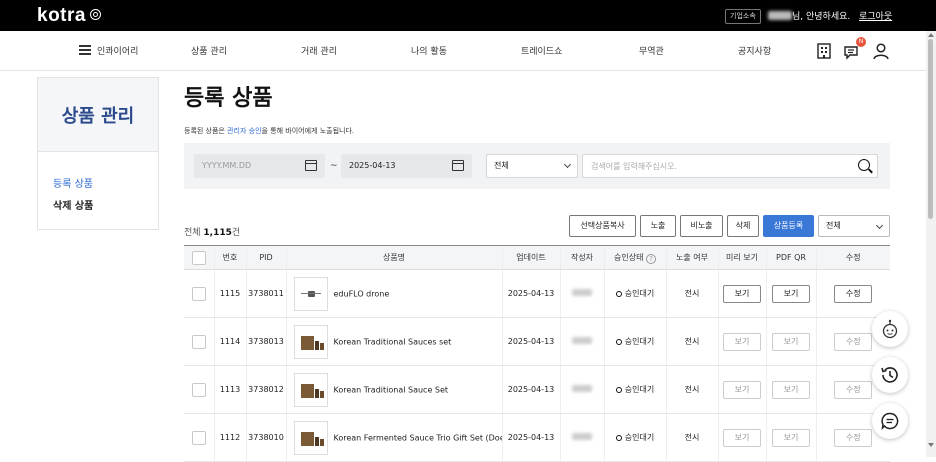 The height and width of the screenshot is (462, 936). Describe the element at coordinates (244, 131) in the screenshot. I see `admin-approval-link: 관리자 승인` at that location.